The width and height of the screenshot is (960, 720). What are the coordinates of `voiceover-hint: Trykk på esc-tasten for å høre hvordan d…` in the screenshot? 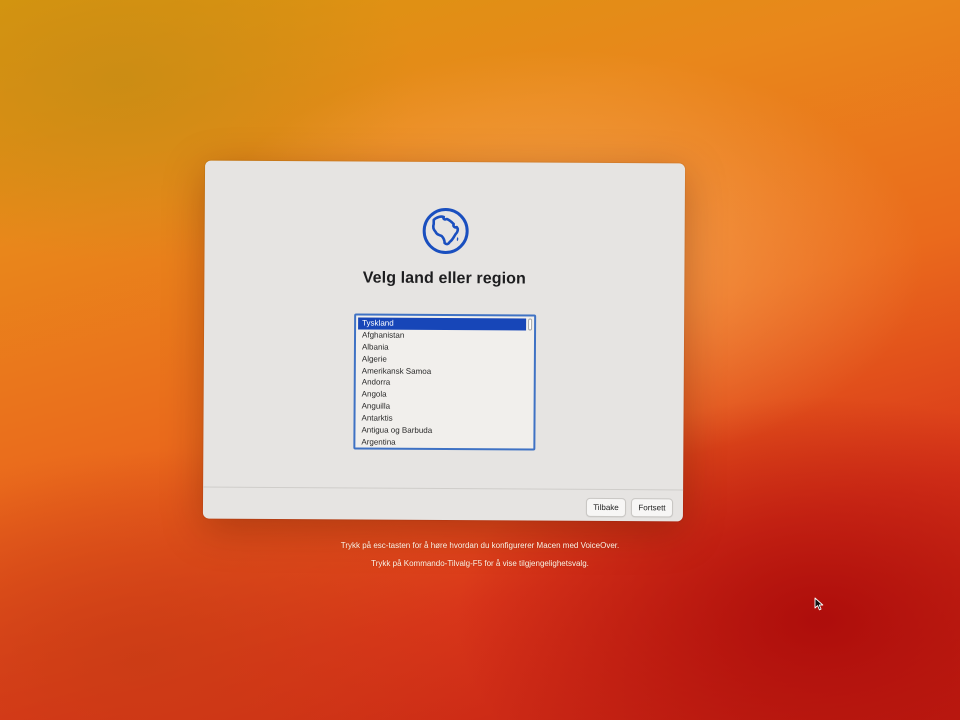 It's located at (480, 545).